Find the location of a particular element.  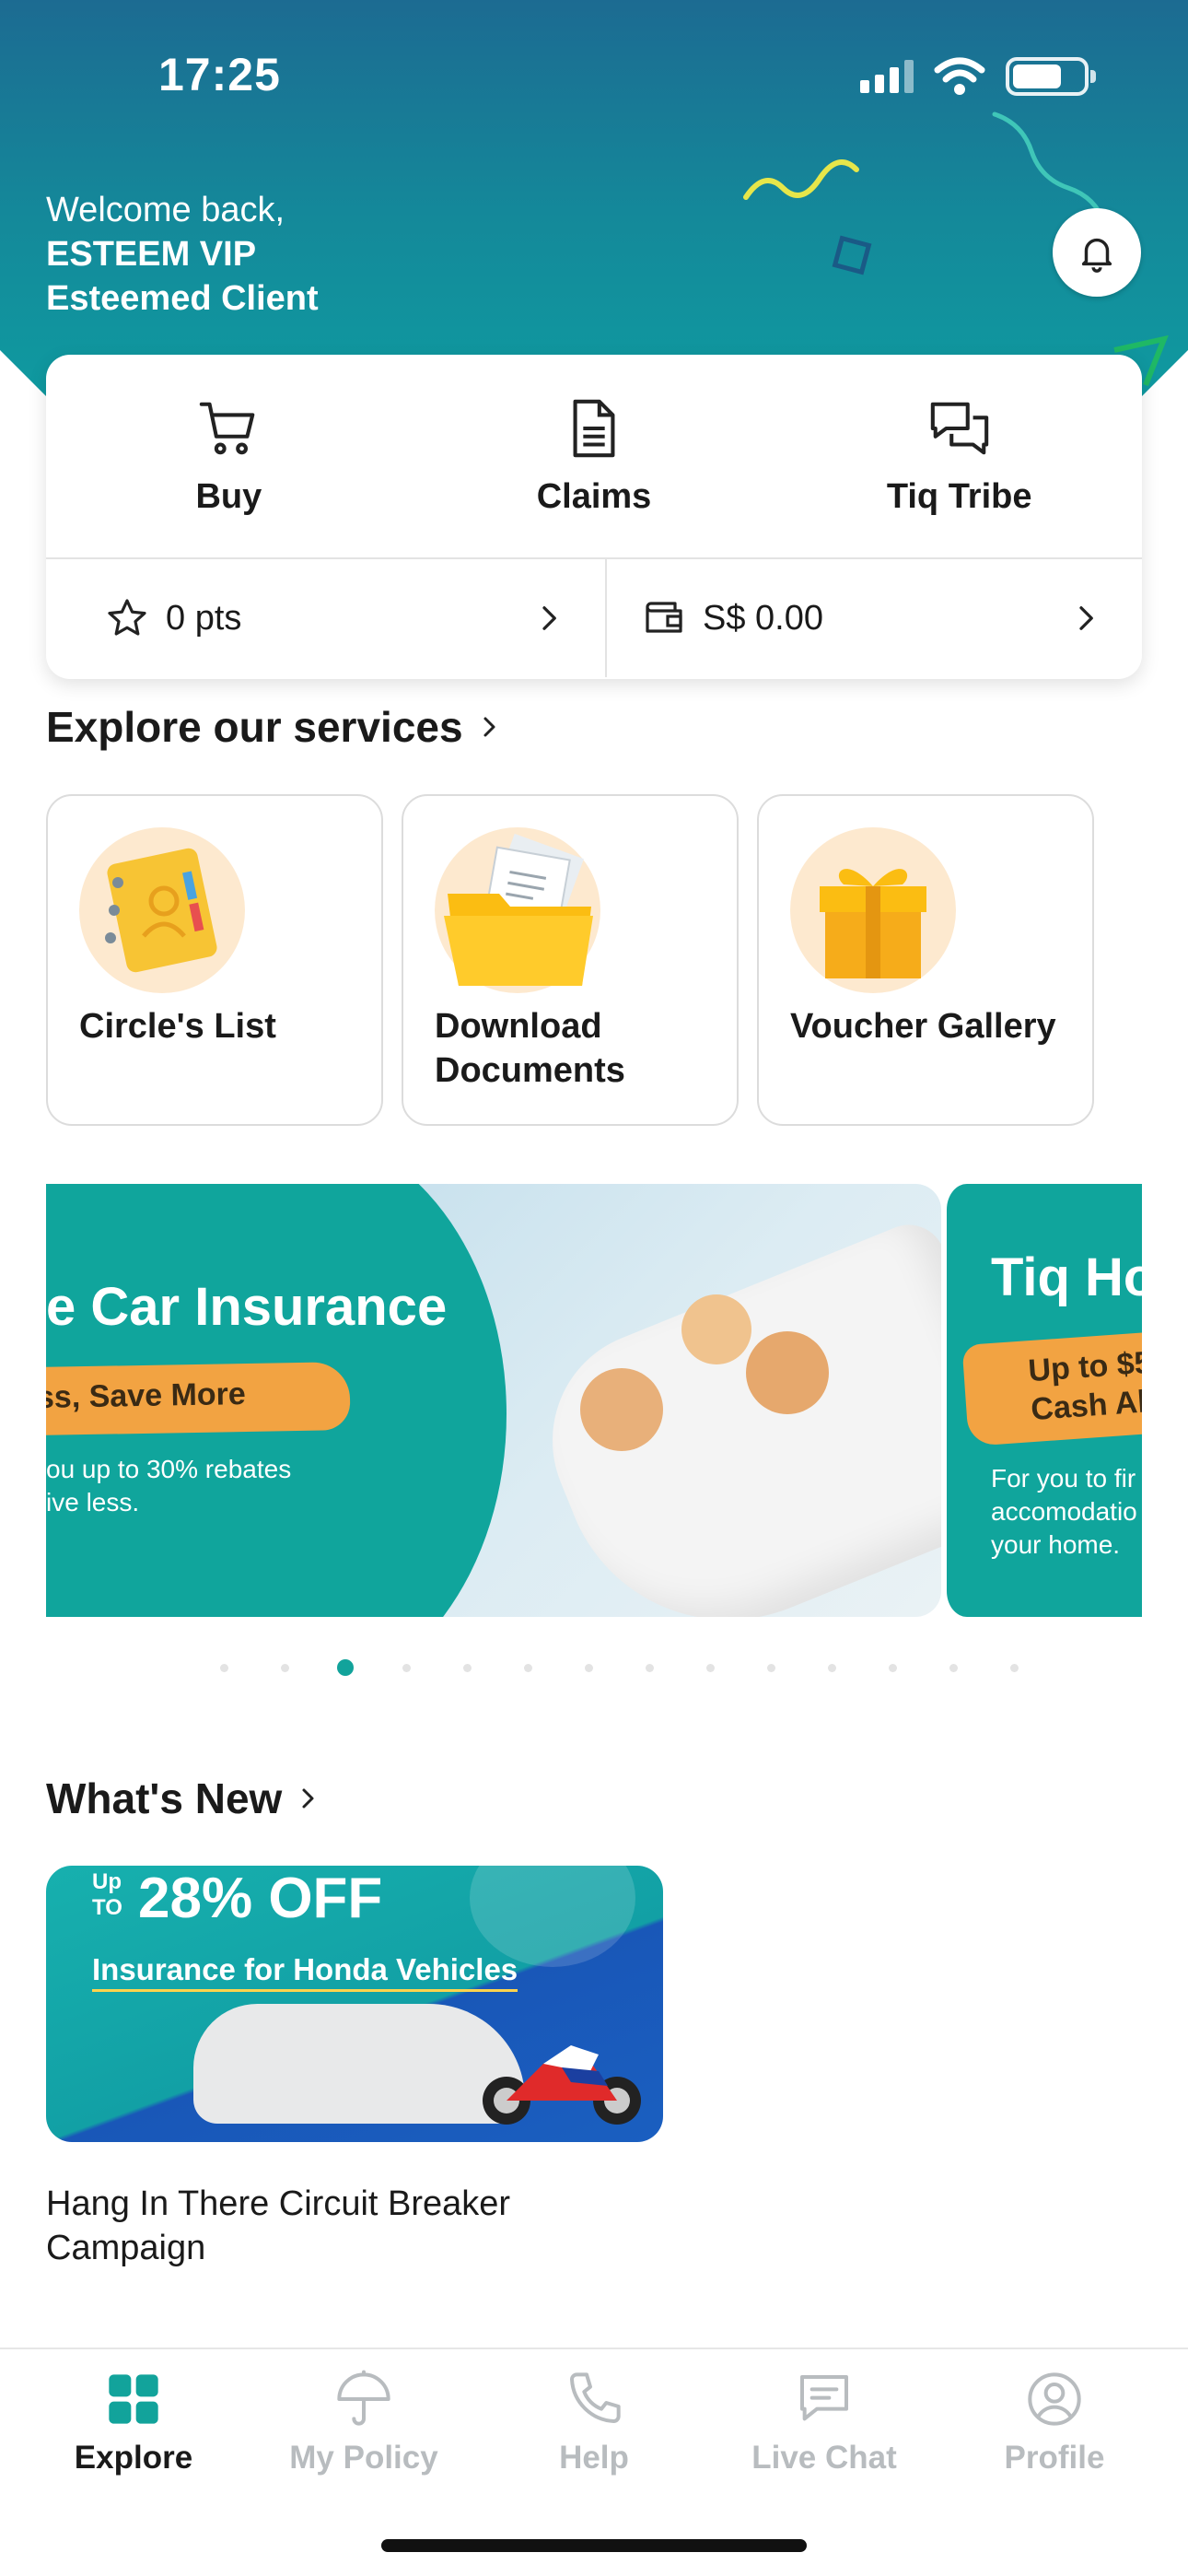

chat-icon is located at coordinates (824, 2398).